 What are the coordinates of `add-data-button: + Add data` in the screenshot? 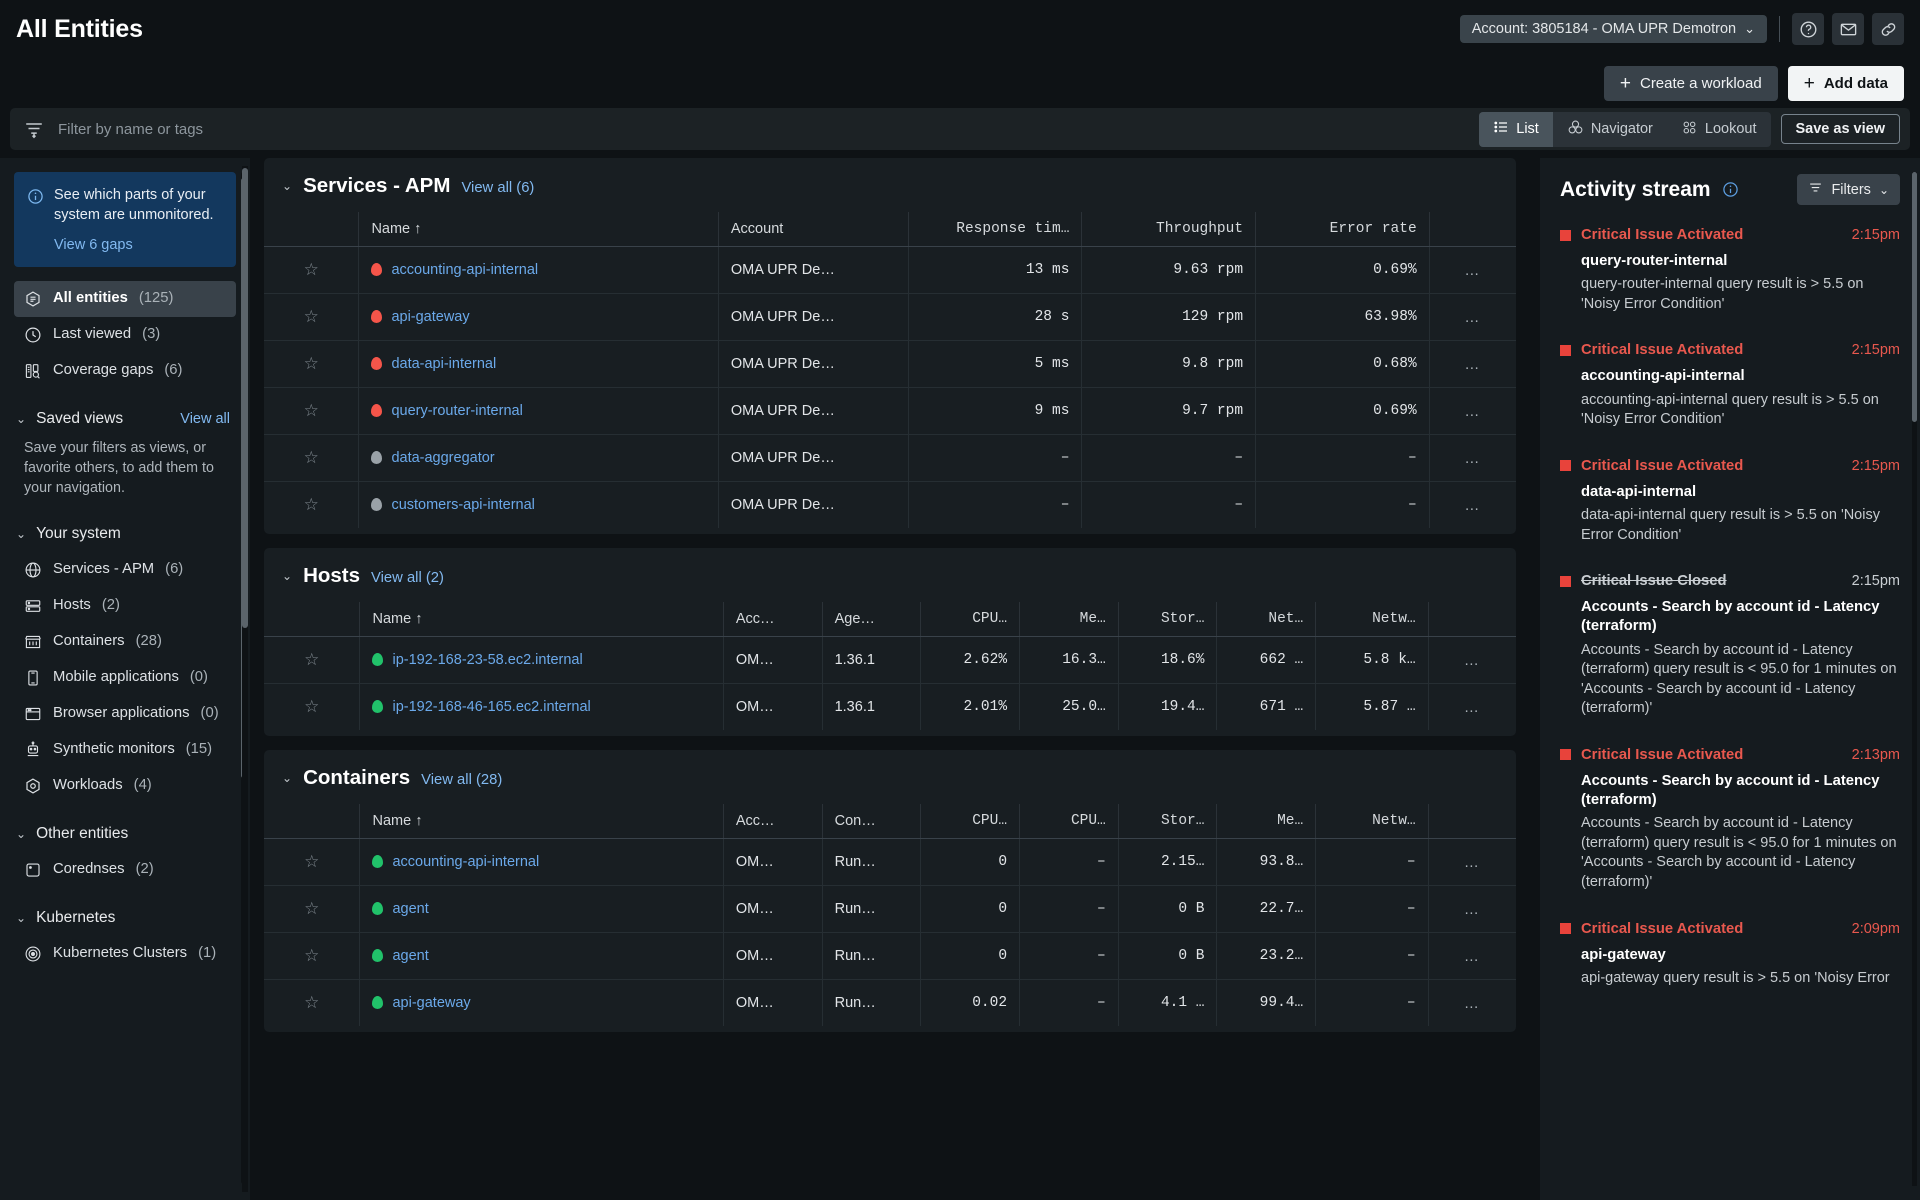 It's located at (1845, 83).